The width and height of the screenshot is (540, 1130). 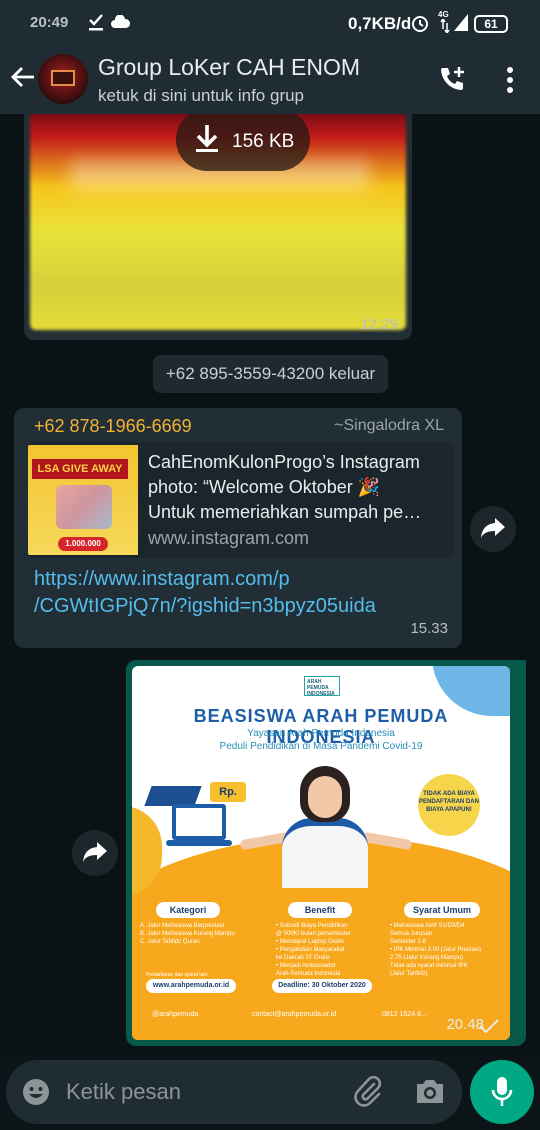 What do you see at coordinates (322, 986) in the screenshot?
I see `poster-deadline: Deadline: 30 Oktober 2020` at bounding box center [322, 986].